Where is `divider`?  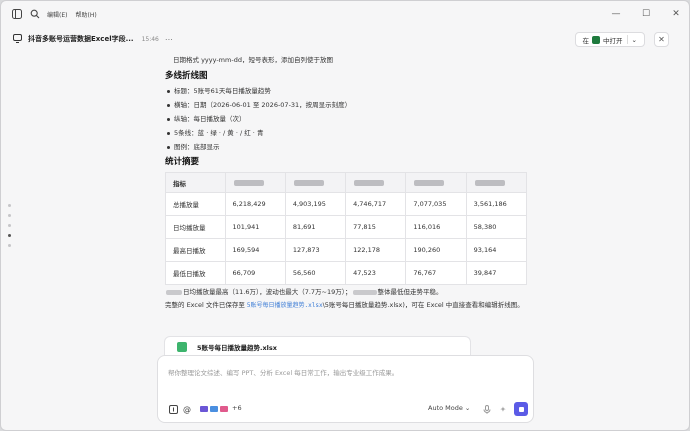 divider is located at coordinates (627, 39).